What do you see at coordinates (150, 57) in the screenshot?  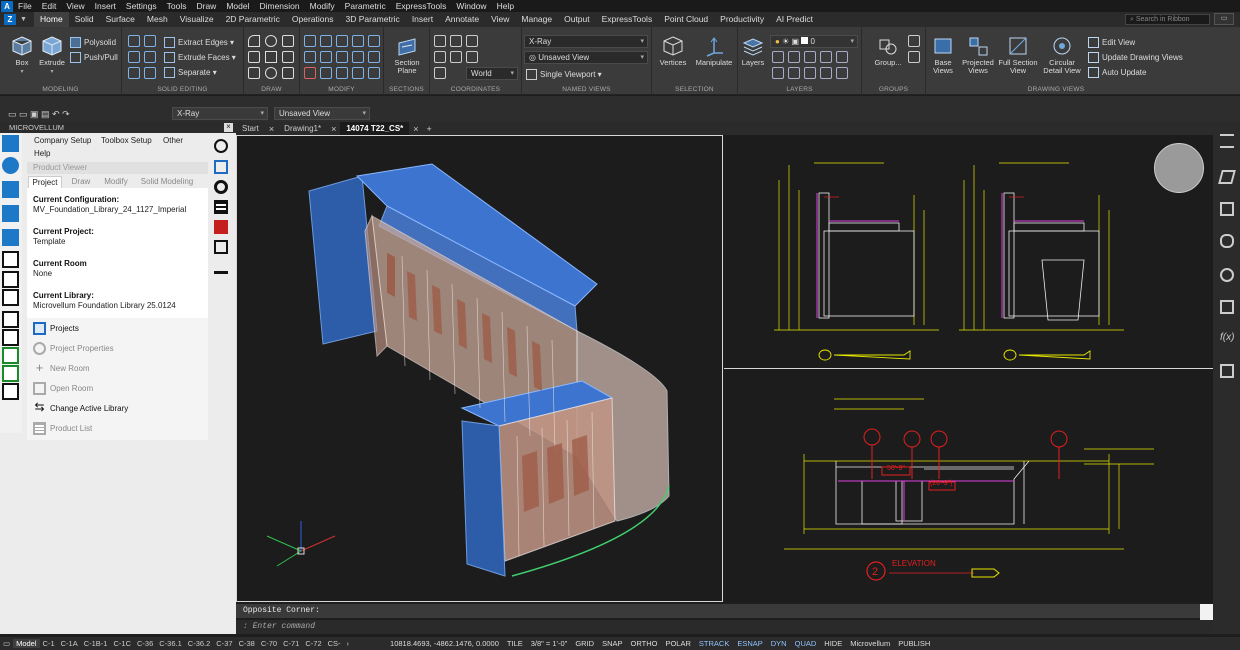 I see `interfere-icon` at bounding box center [150, 57].